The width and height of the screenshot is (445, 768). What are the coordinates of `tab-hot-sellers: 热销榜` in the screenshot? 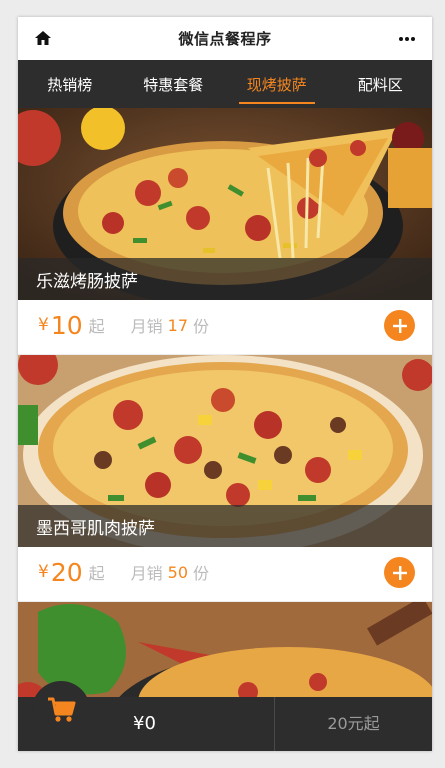 It's located at (70, 84).